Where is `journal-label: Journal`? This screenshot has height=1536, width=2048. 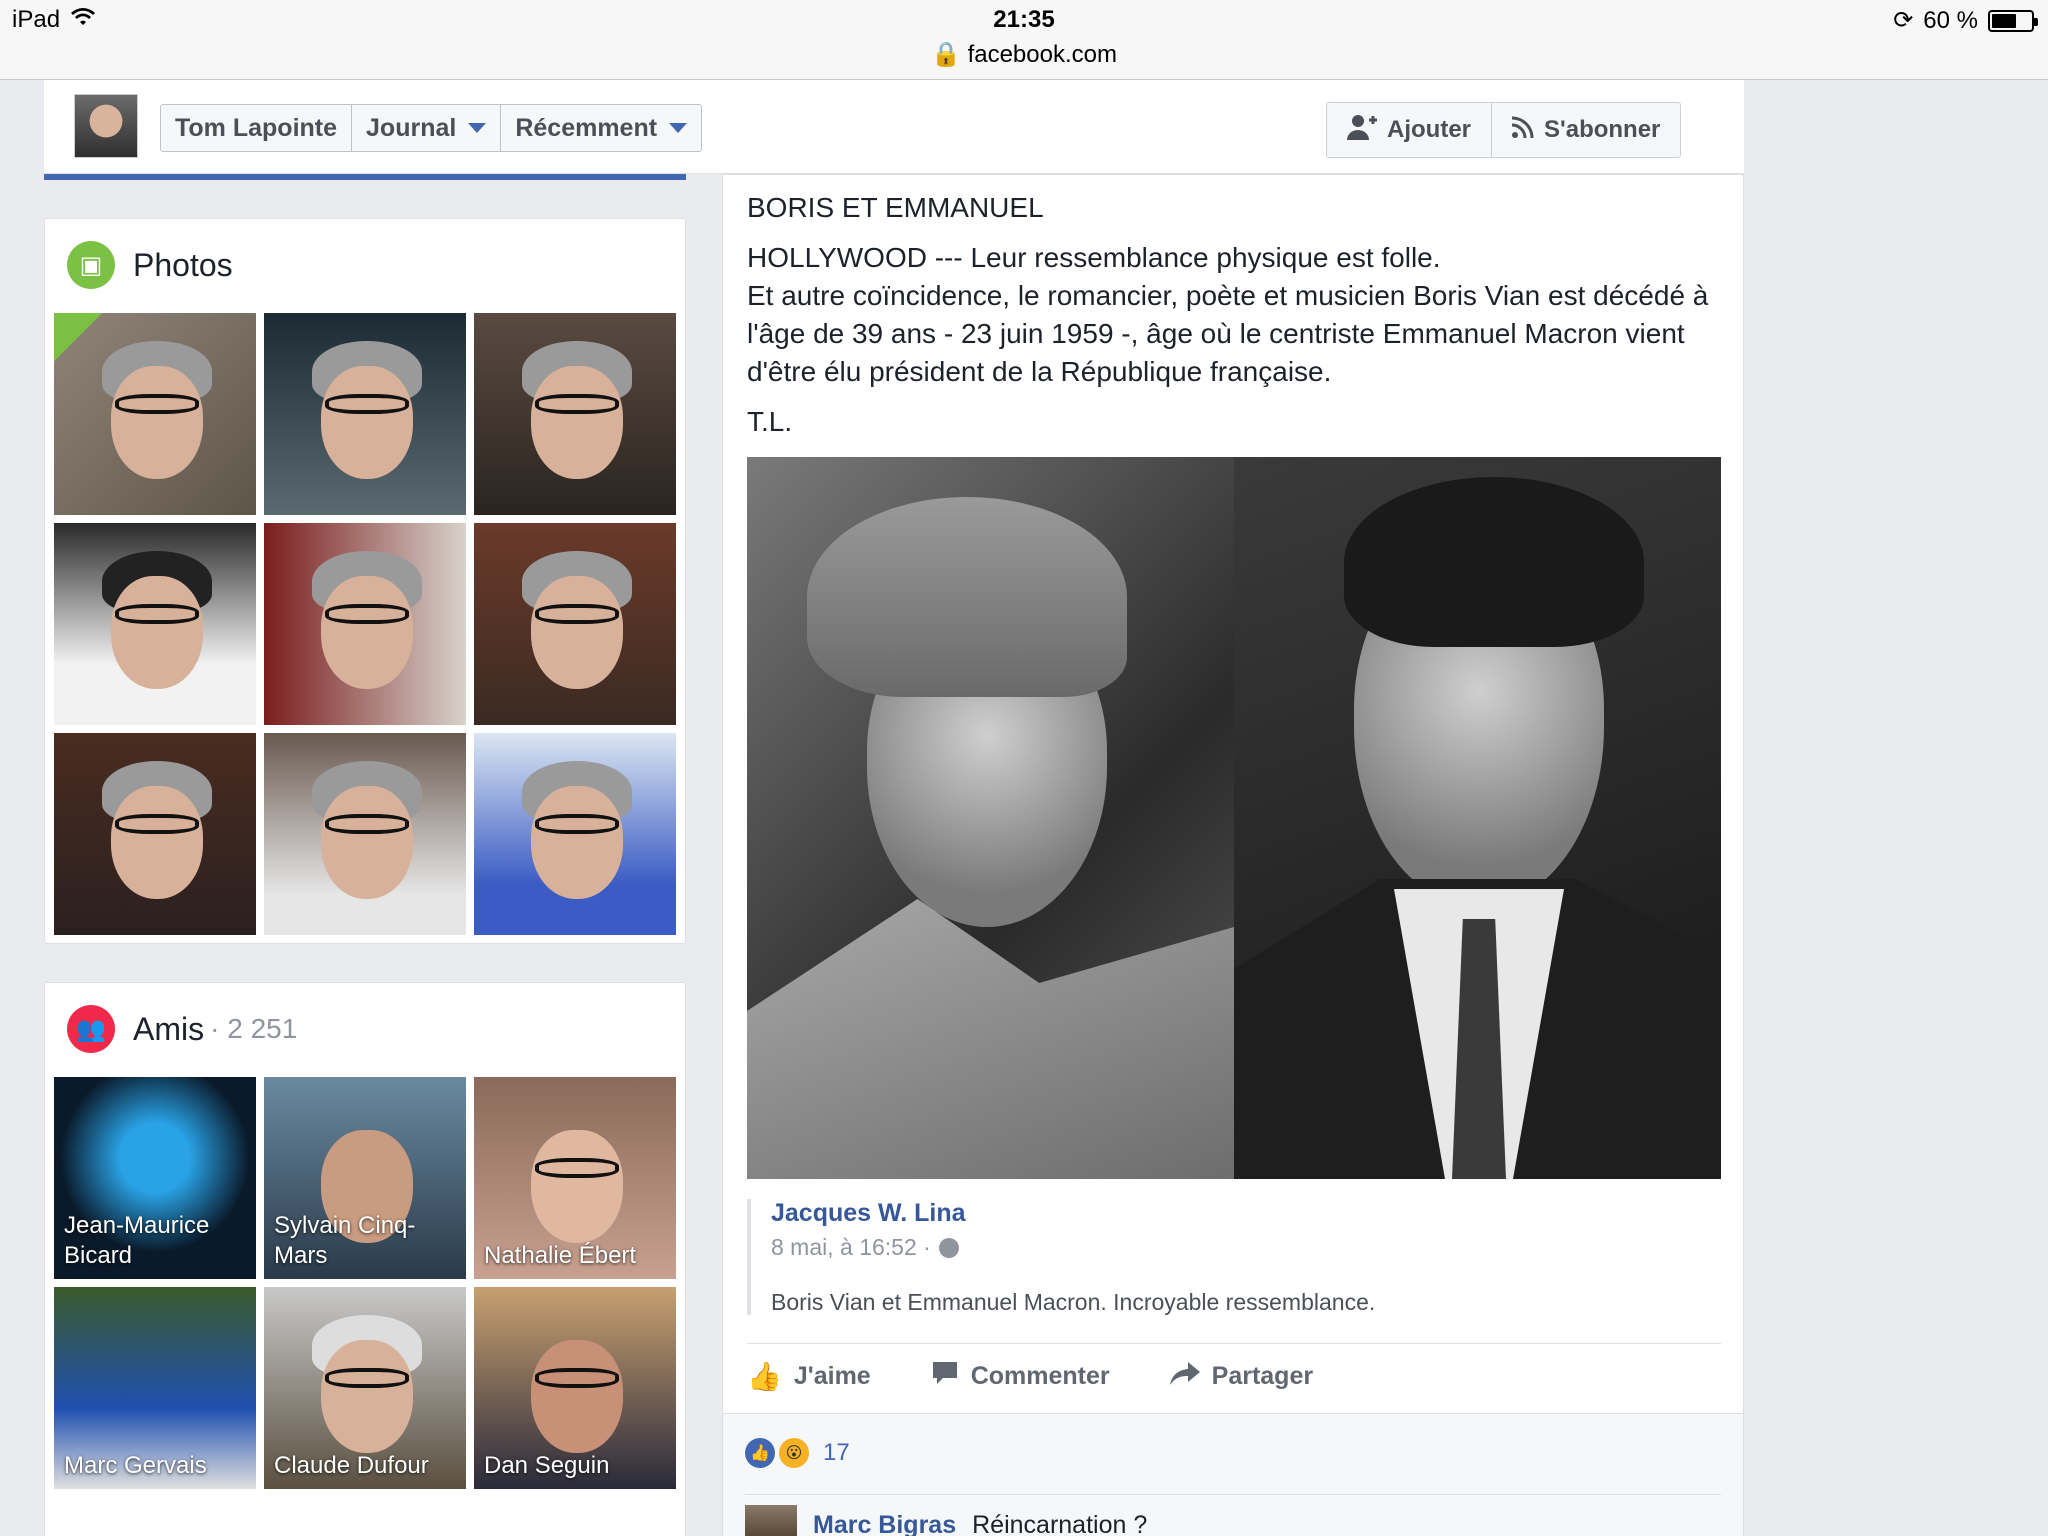 journal-label: Journal is located at coordinates (411, 127).